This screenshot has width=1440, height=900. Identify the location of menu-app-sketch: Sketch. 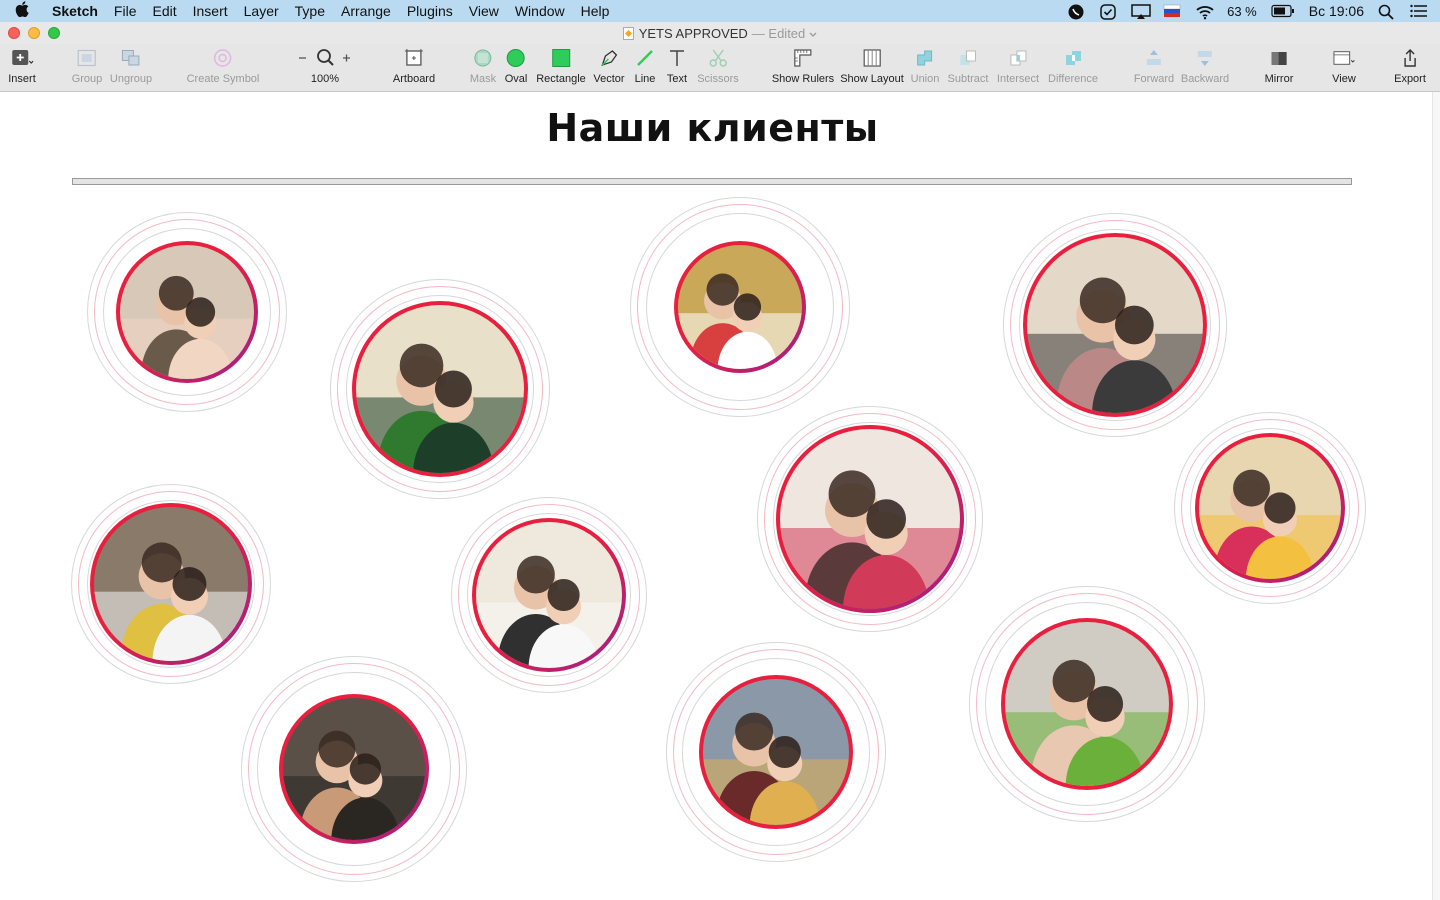
(75, 11).